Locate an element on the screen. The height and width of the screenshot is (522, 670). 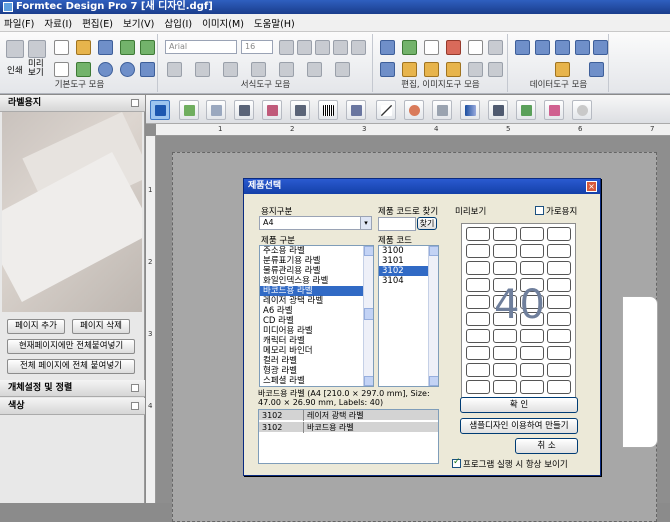
category-item: 레이저 광택 라벨 is located at coordinates (316, 301).